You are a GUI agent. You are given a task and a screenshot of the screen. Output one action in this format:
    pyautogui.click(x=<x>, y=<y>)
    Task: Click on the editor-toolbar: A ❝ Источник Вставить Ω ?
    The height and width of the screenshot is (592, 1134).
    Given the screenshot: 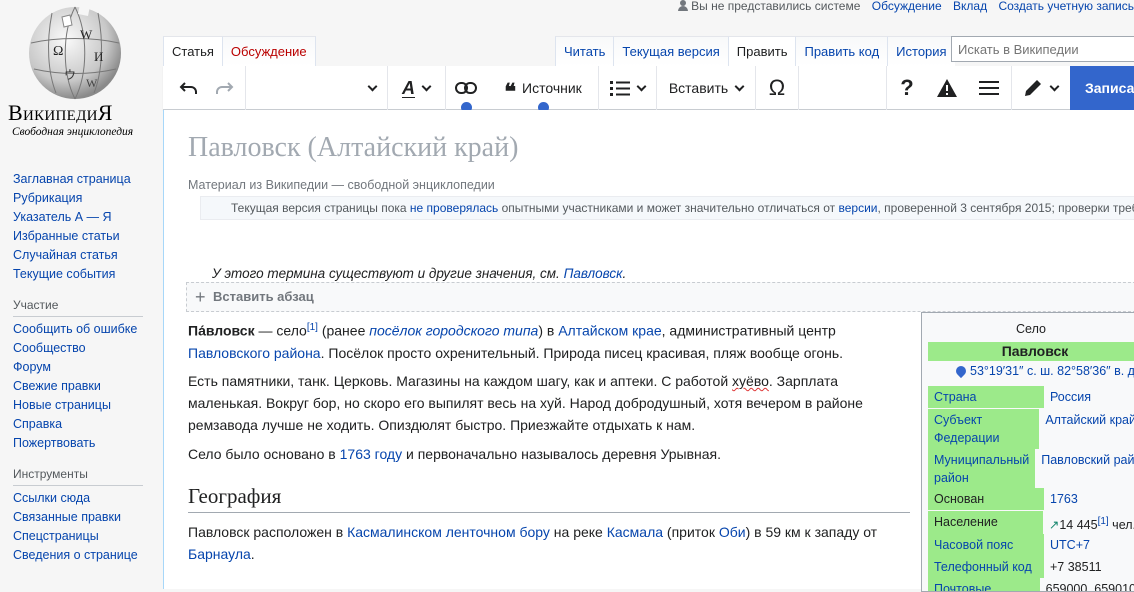 What is the action you would take?
    pyautogui.click(x=648, y=88)
    